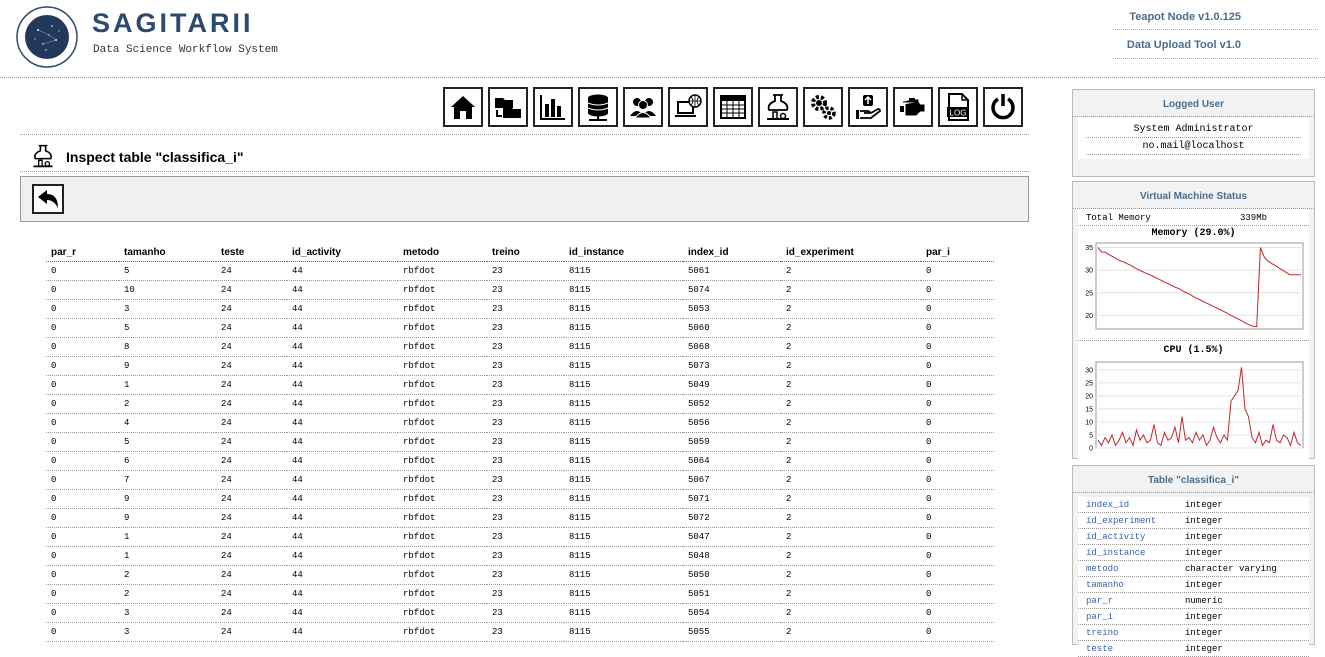  What do you see at coordinates (82, 253) in the screenshot?
I see `column-header: par_r` at bounding box center [82, 253].